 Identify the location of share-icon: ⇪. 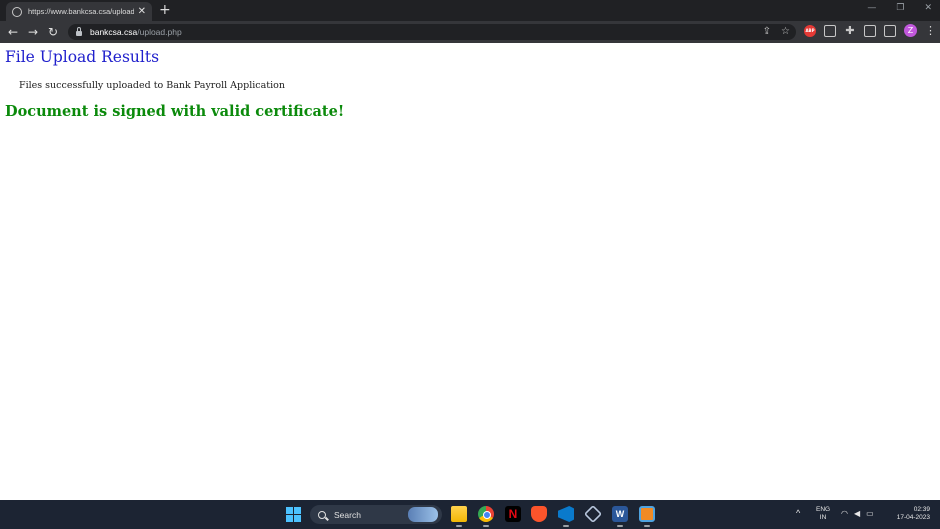
(767, 32).